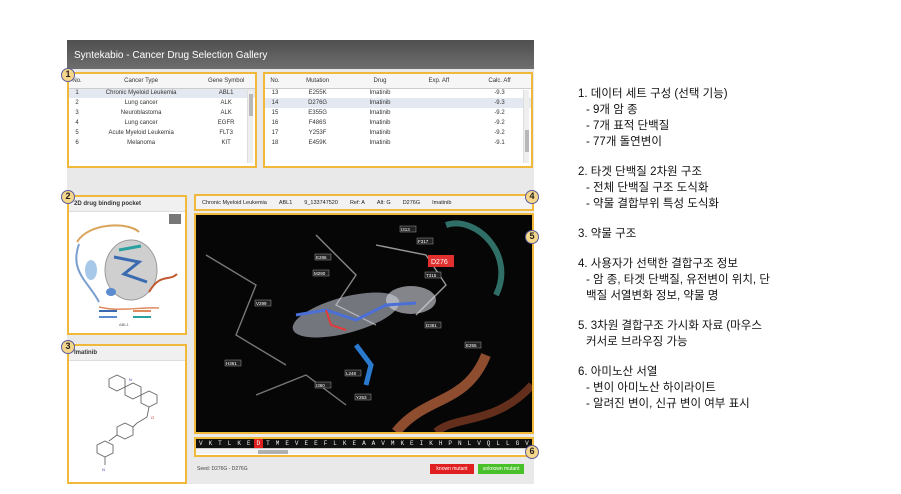  Describe the element at coordinates (532, 452) in the screenshot. I see `callout-badge-6: 6` at that location.